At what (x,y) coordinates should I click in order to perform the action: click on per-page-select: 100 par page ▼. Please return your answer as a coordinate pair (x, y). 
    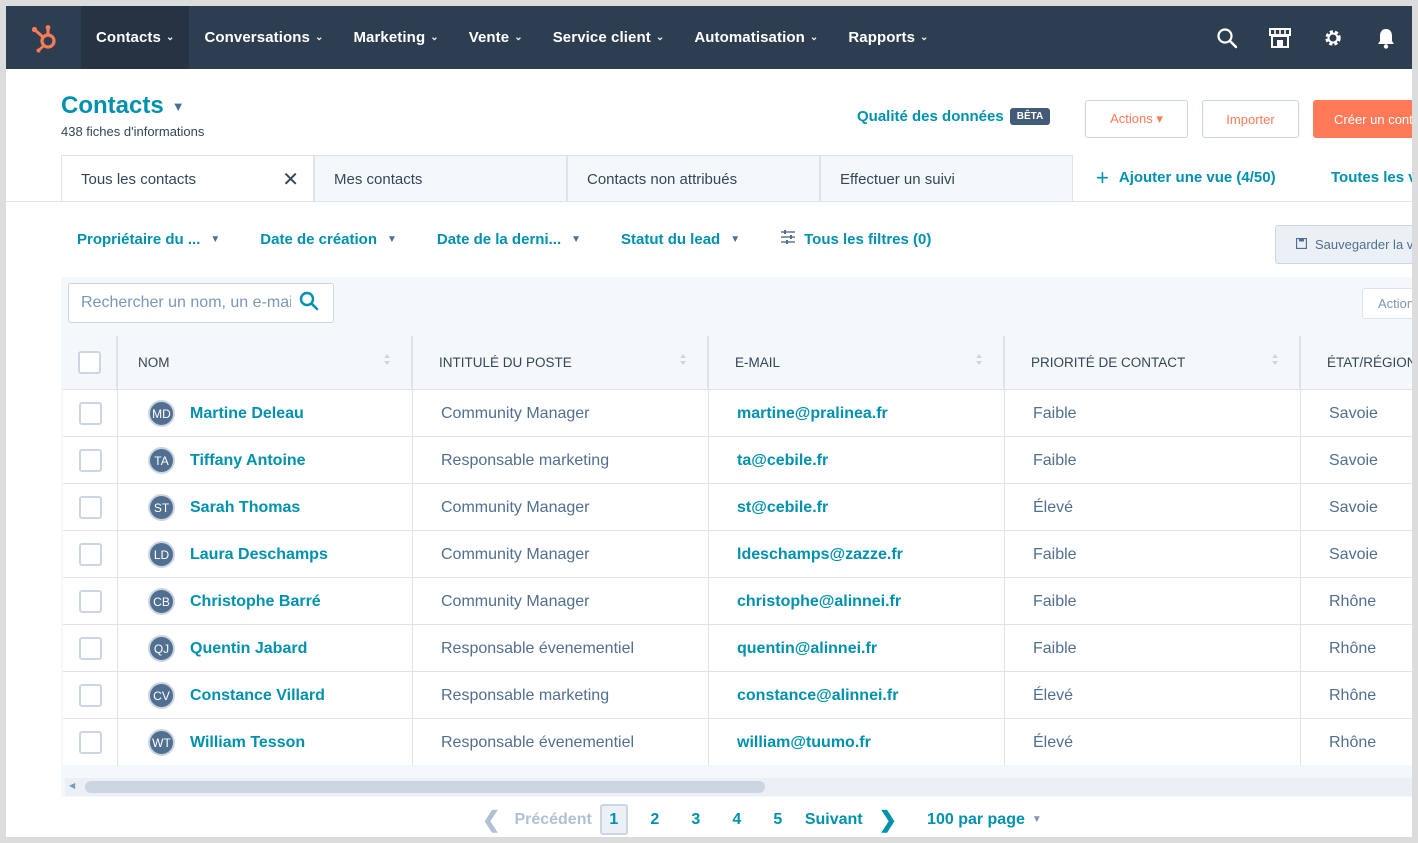
    Looking at the image, I should click on (984, 820).